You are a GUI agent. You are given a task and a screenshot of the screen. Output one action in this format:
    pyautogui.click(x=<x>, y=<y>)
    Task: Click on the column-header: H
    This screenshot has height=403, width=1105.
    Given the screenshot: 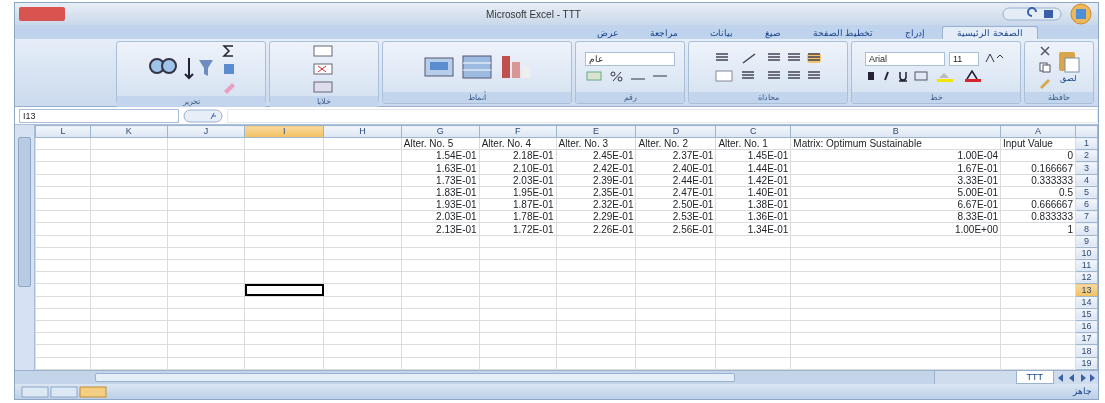 What is the action you would take?
    pyautogui.click(x=362, y=131)
    